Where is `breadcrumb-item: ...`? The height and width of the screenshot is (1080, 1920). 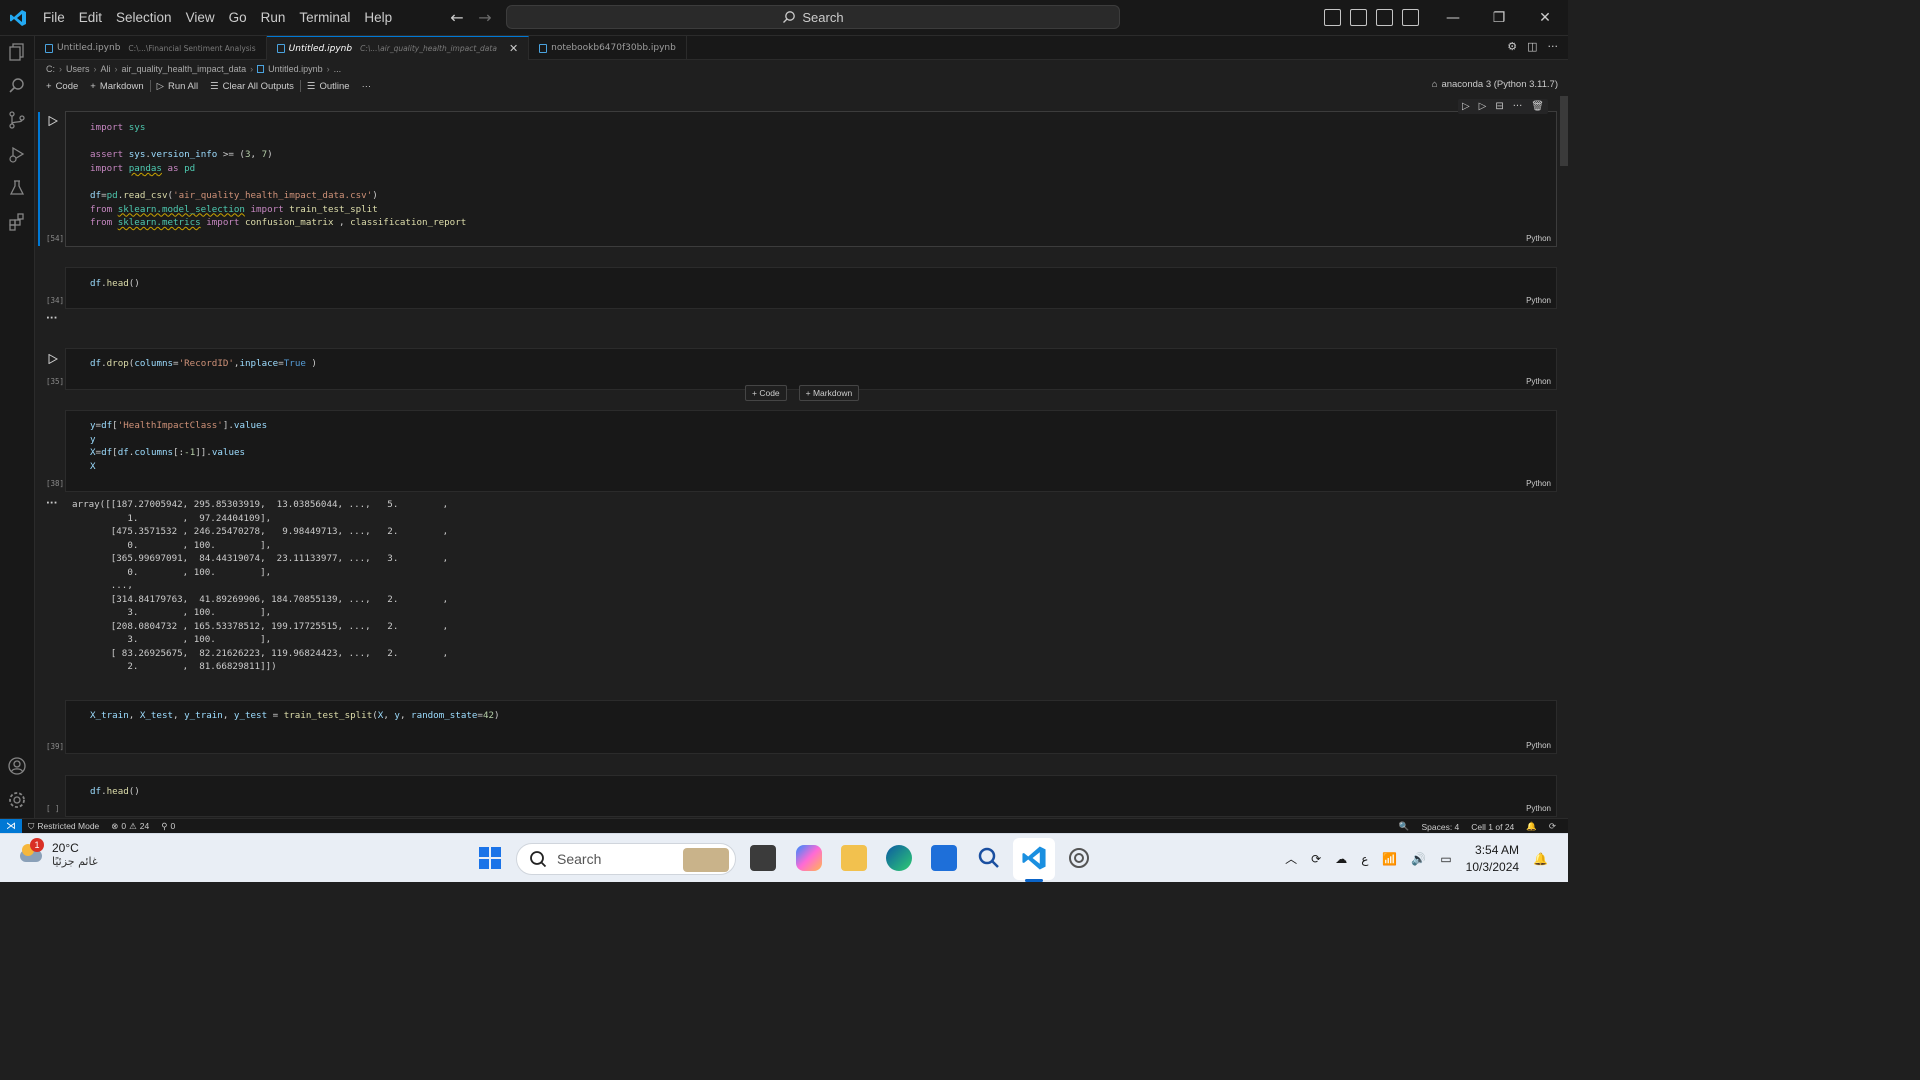 breadcrumb-item: ... is located at coordinates (338, 69).